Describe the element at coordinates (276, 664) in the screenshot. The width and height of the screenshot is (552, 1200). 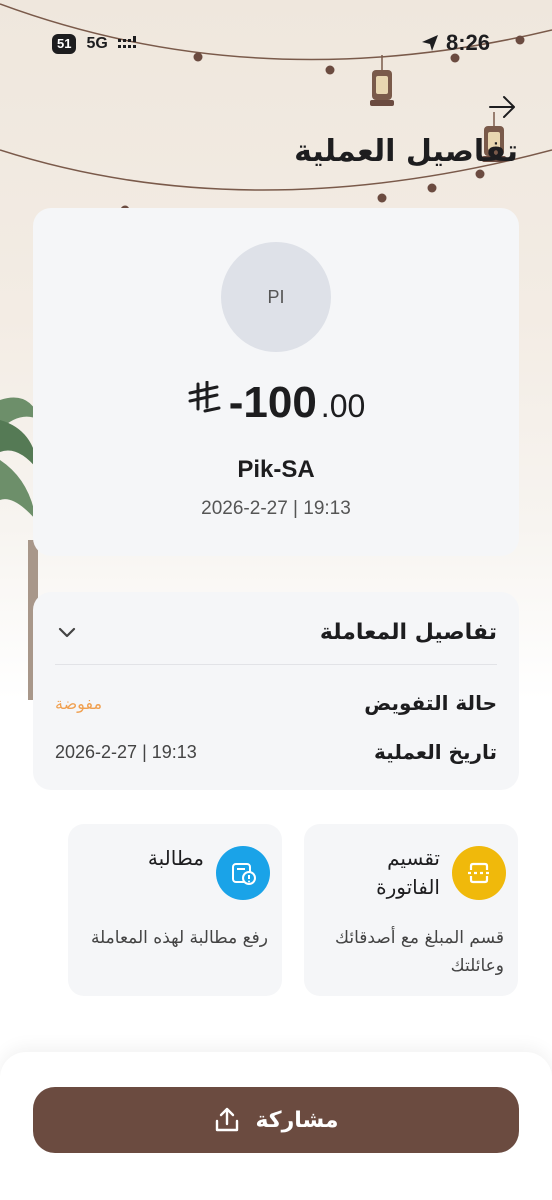
I see `divider` at that location.